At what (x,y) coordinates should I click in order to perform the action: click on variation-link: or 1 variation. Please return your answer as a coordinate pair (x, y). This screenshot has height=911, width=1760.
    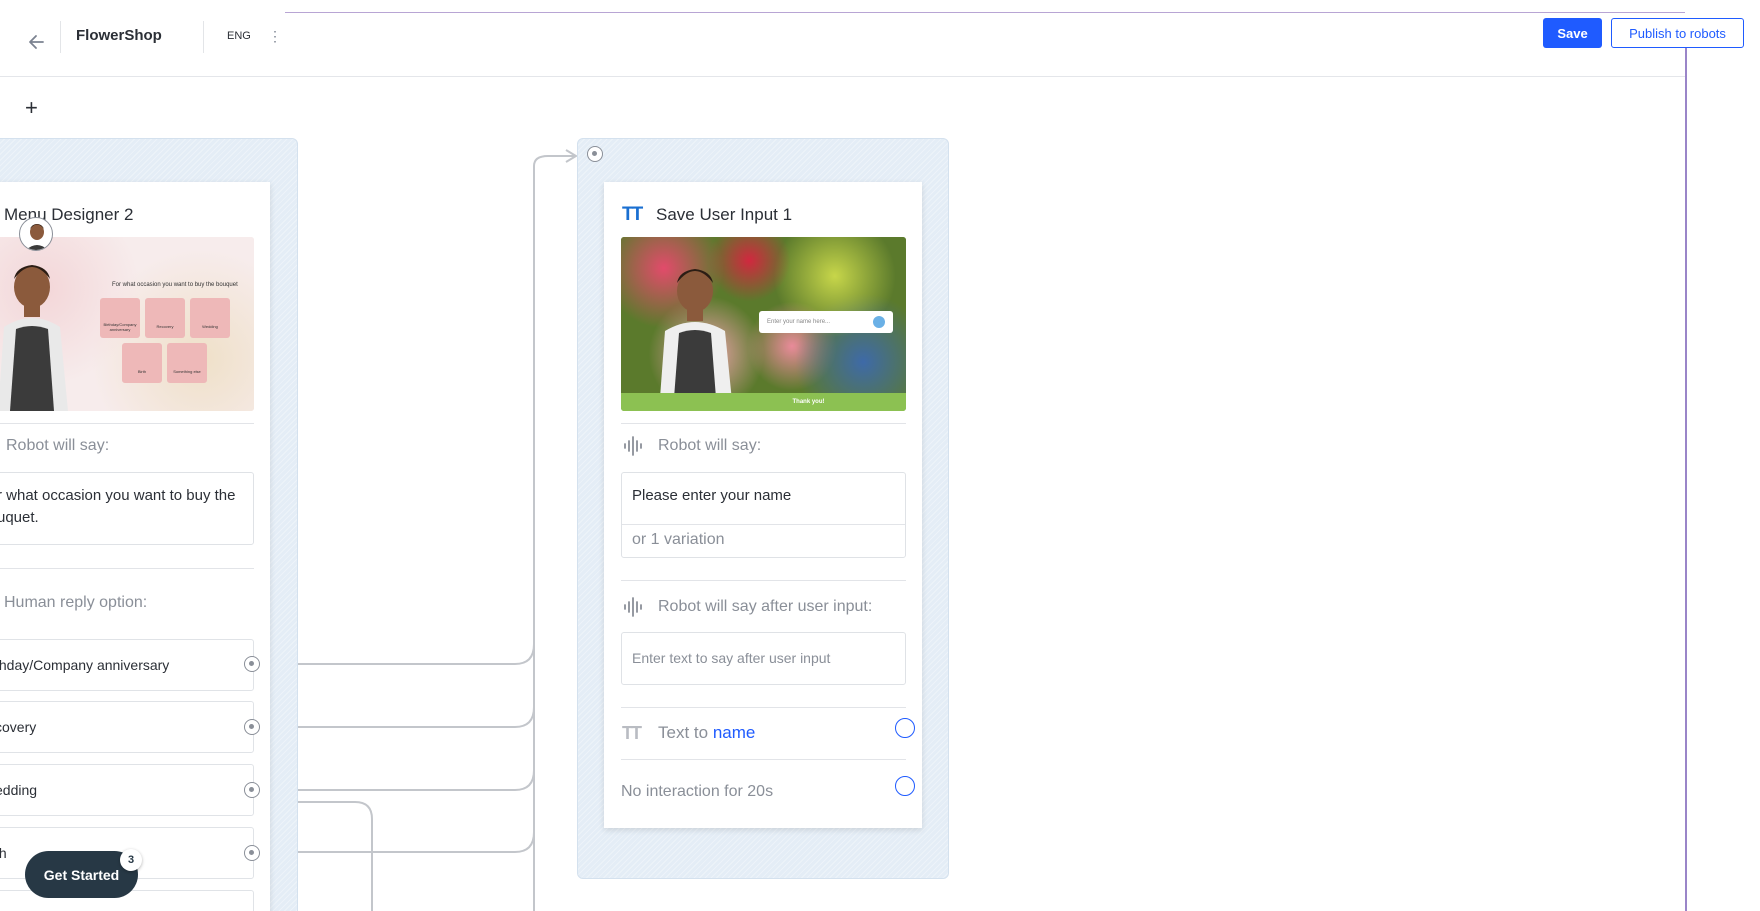
    Looking at the image, I should click on (678, 540).